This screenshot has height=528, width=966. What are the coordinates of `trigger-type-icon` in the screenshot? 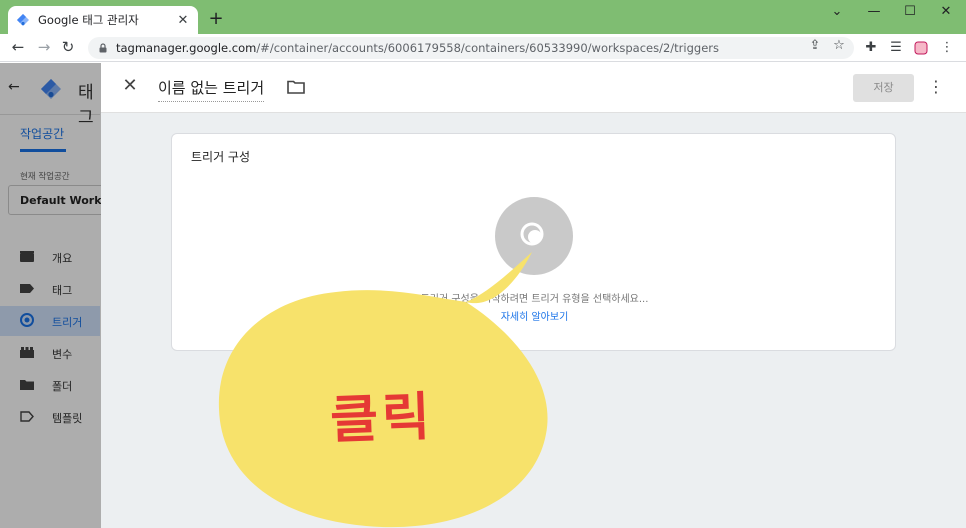 It's located at (532, 234).